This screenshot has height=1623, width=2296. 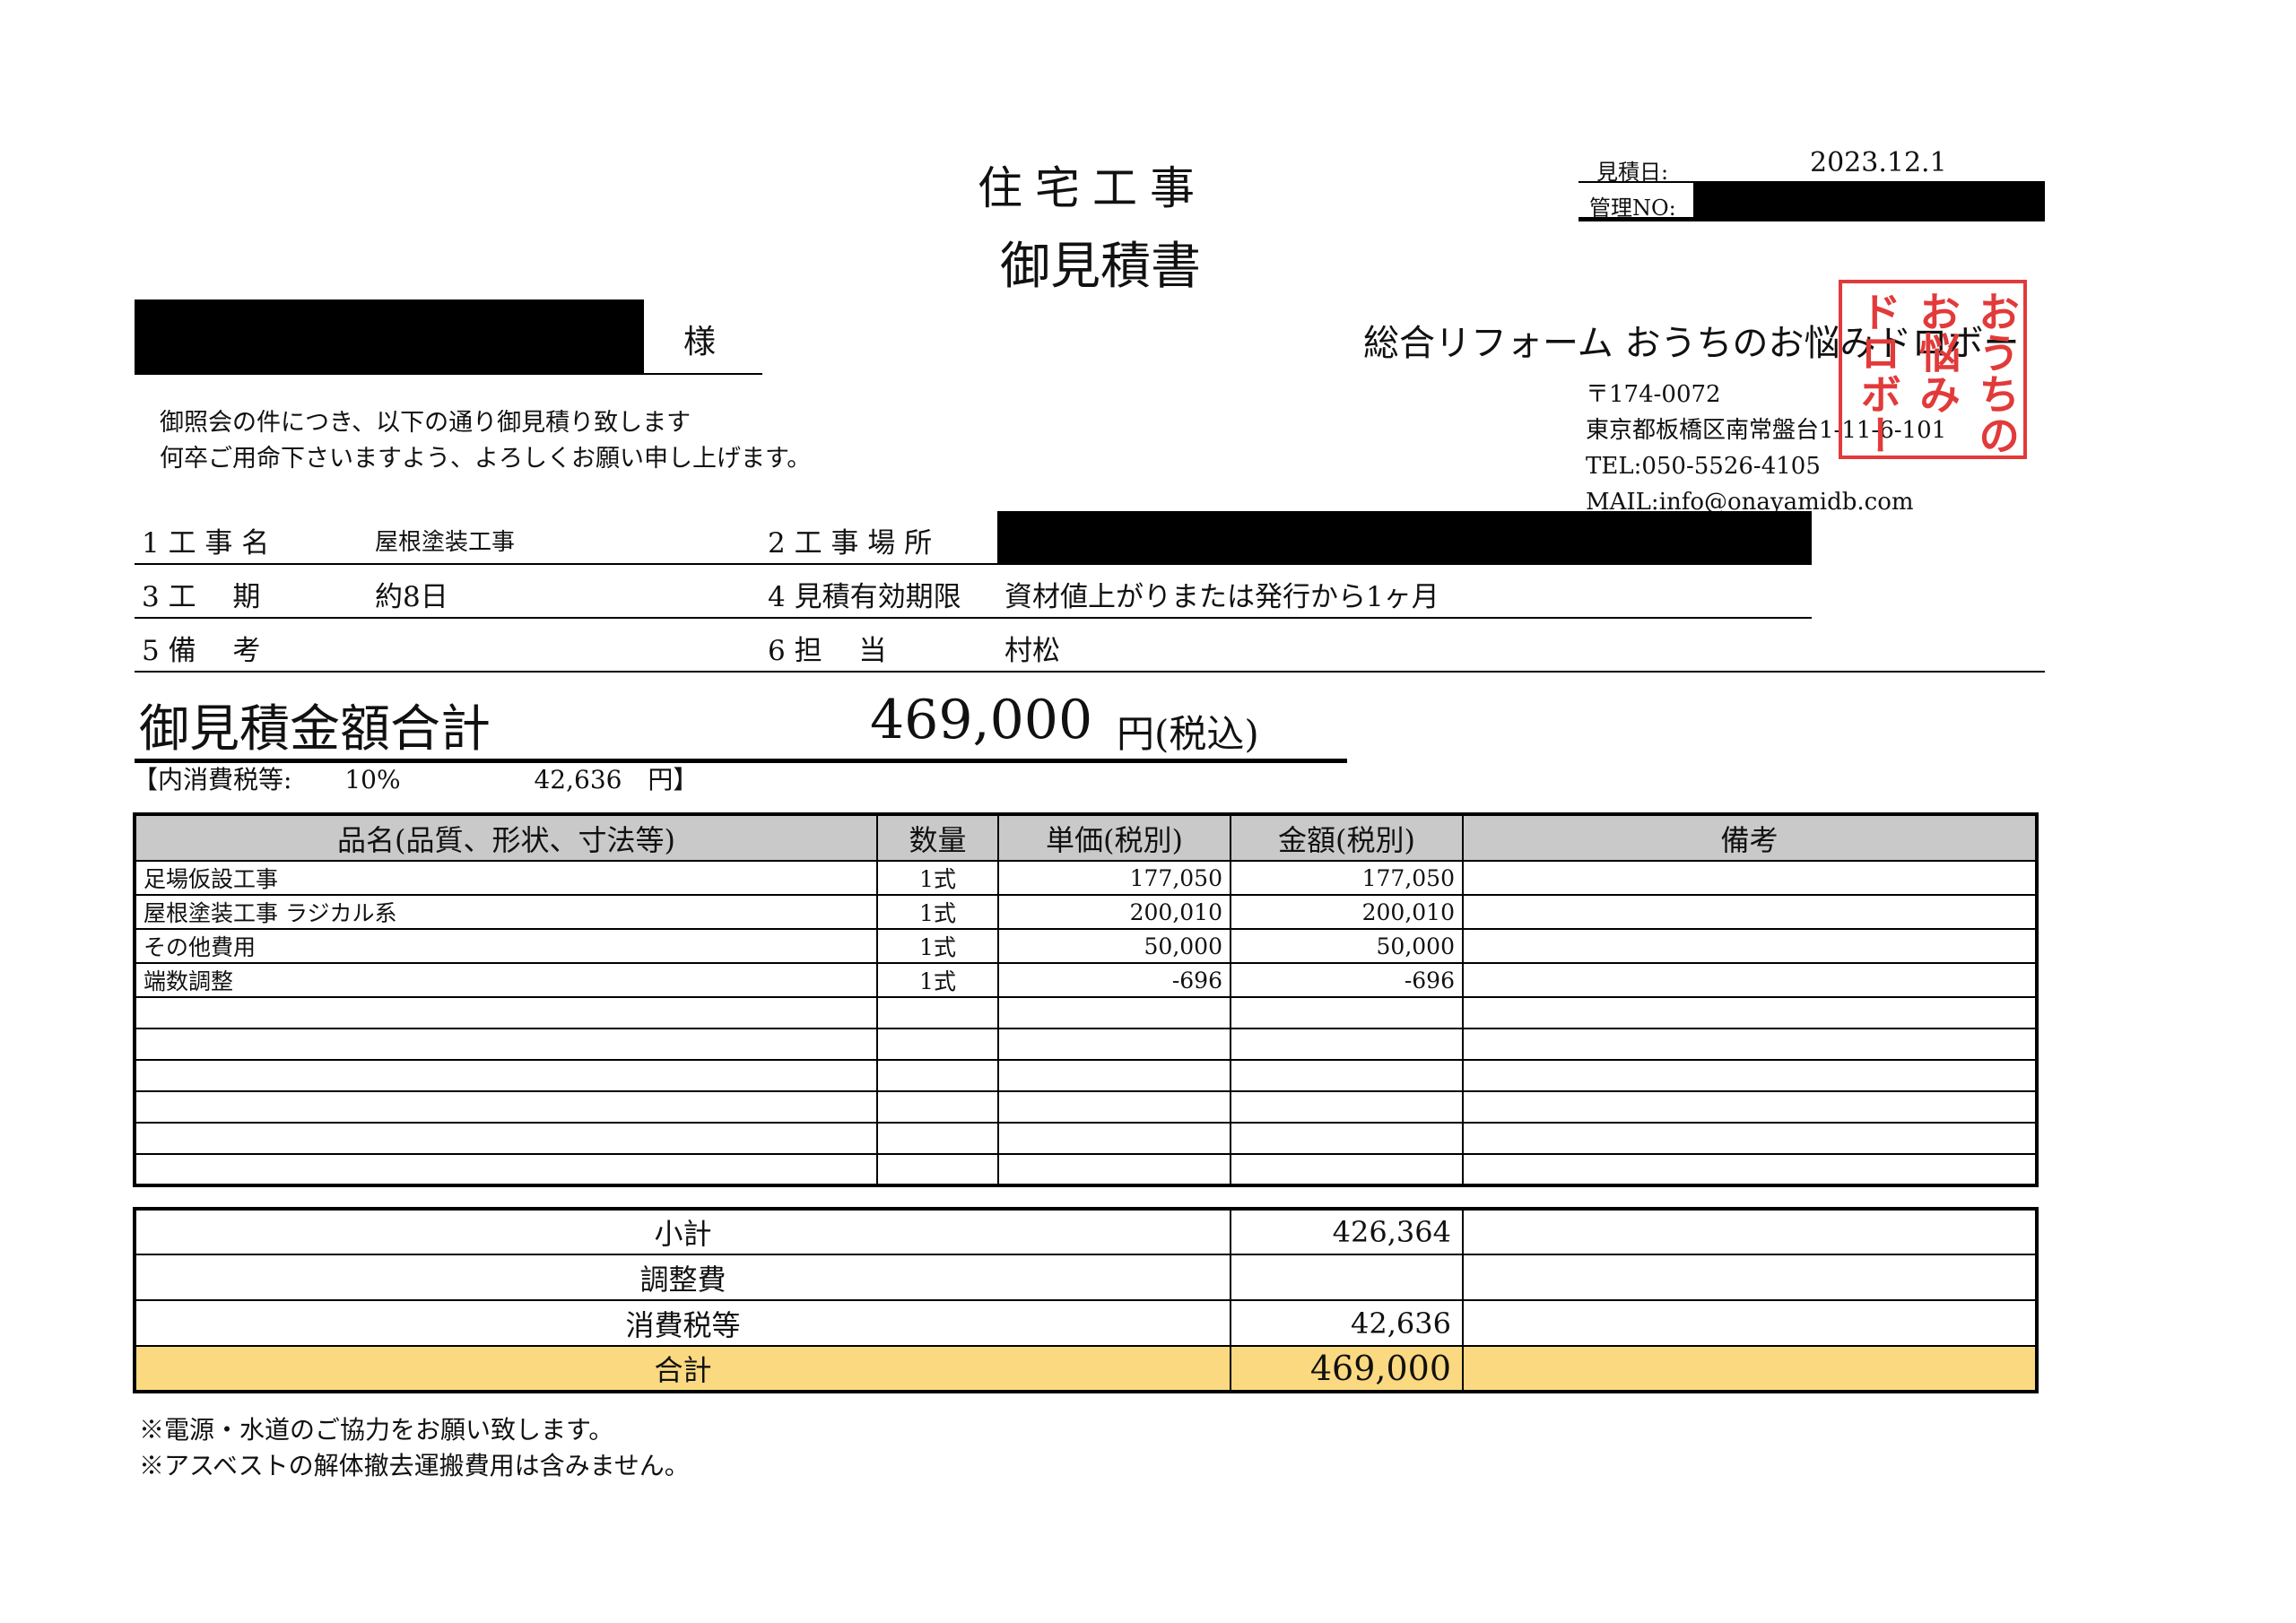 What do you see at coordinates (981, 720) in the screenshot?
I see `total-value: 469,000` at bounding box center [981, 720].